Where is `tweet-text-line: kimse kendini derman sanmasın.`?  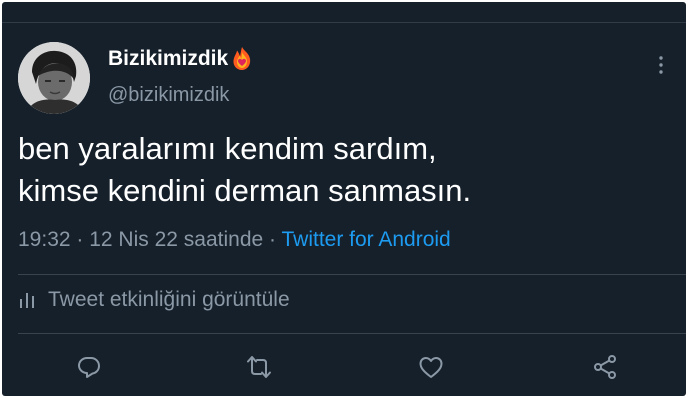
tweet-text-line: kimse kendini derman sanmasın. is located at coordinates (245, 190).